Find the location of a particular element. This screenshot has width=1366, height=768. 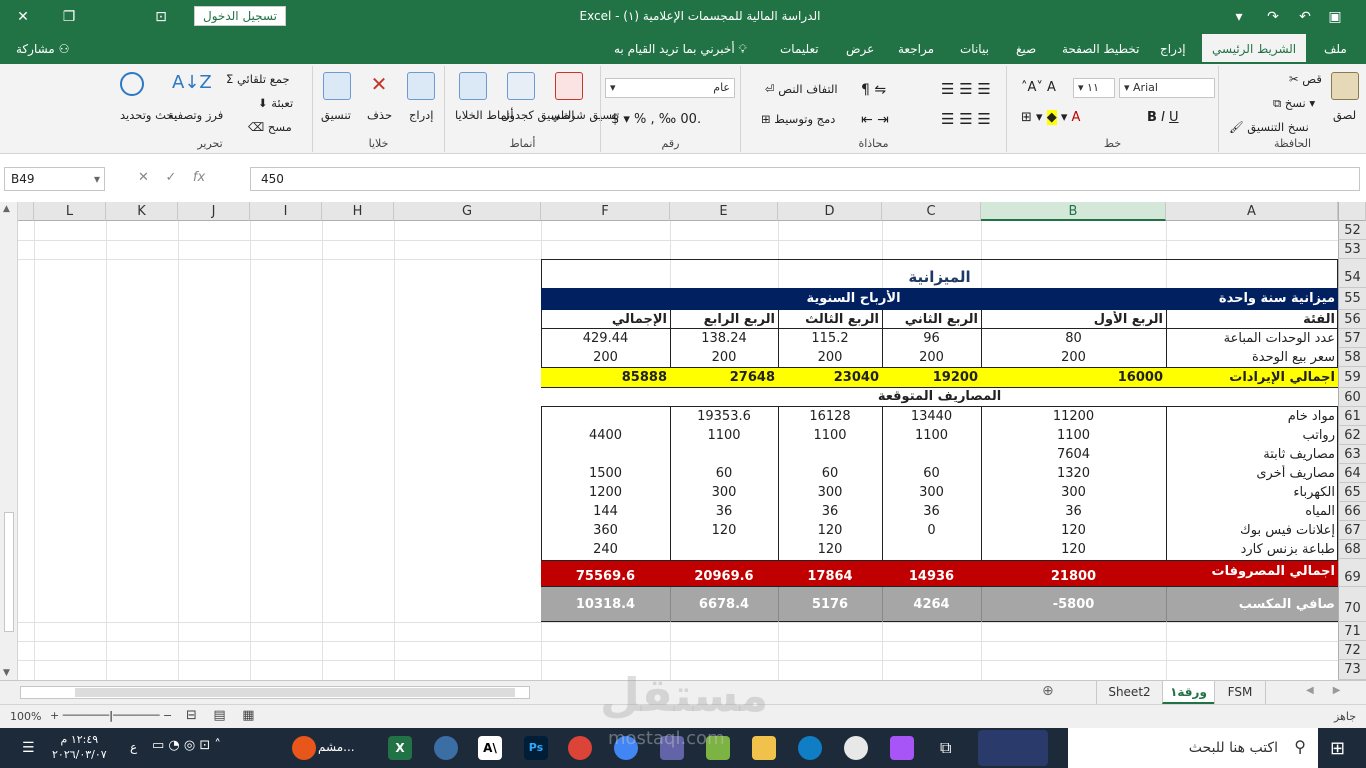

number-format-select: ▾ عام is located at coordinates (670, 88).